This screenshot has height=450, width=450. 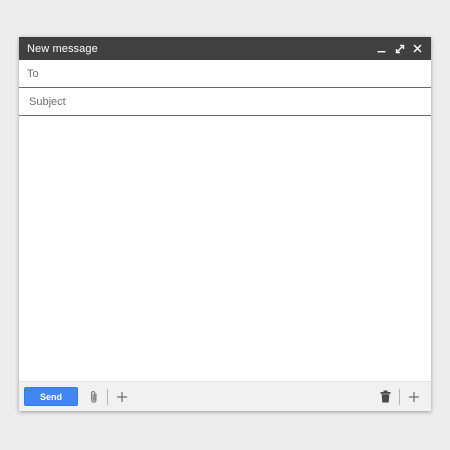 I want to click on subject-field, so click(x=225, y=102).